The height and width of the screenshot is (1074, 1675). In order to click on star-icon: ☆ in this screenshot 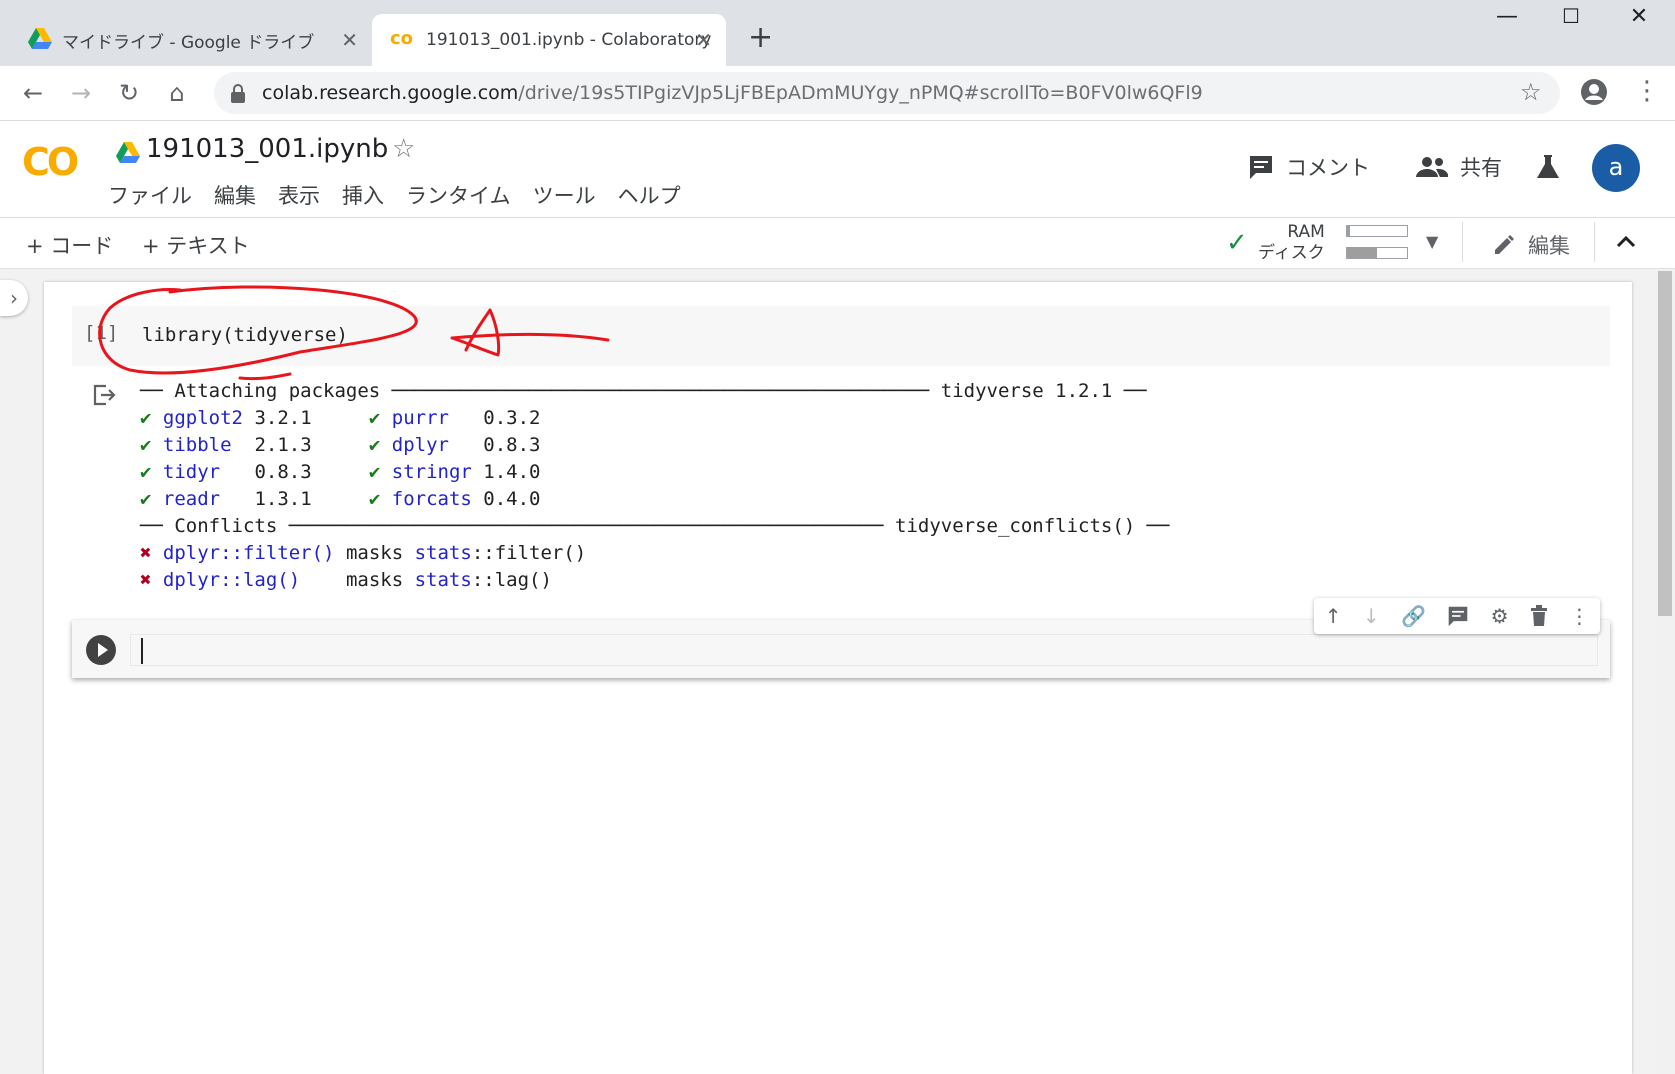, I will do `click(403, 149)`.